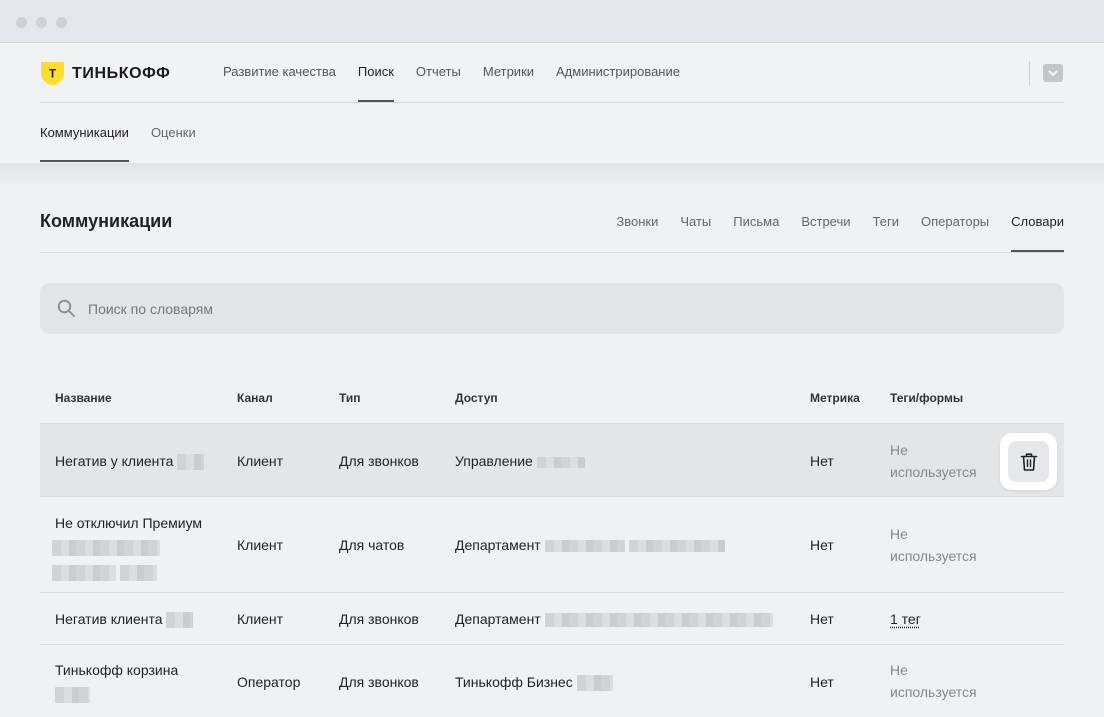 Image resolution: width=1104 pixels, height=717 pixels. I want to click on row-name-cell: Не отключил Премиум, so click(127, 547).